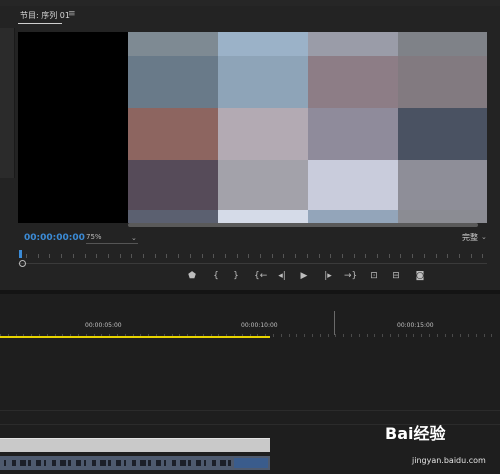 This screenshot has width=500, height=474. I want to click on ruler-label: 00:00:10:00, so click(259, 325).